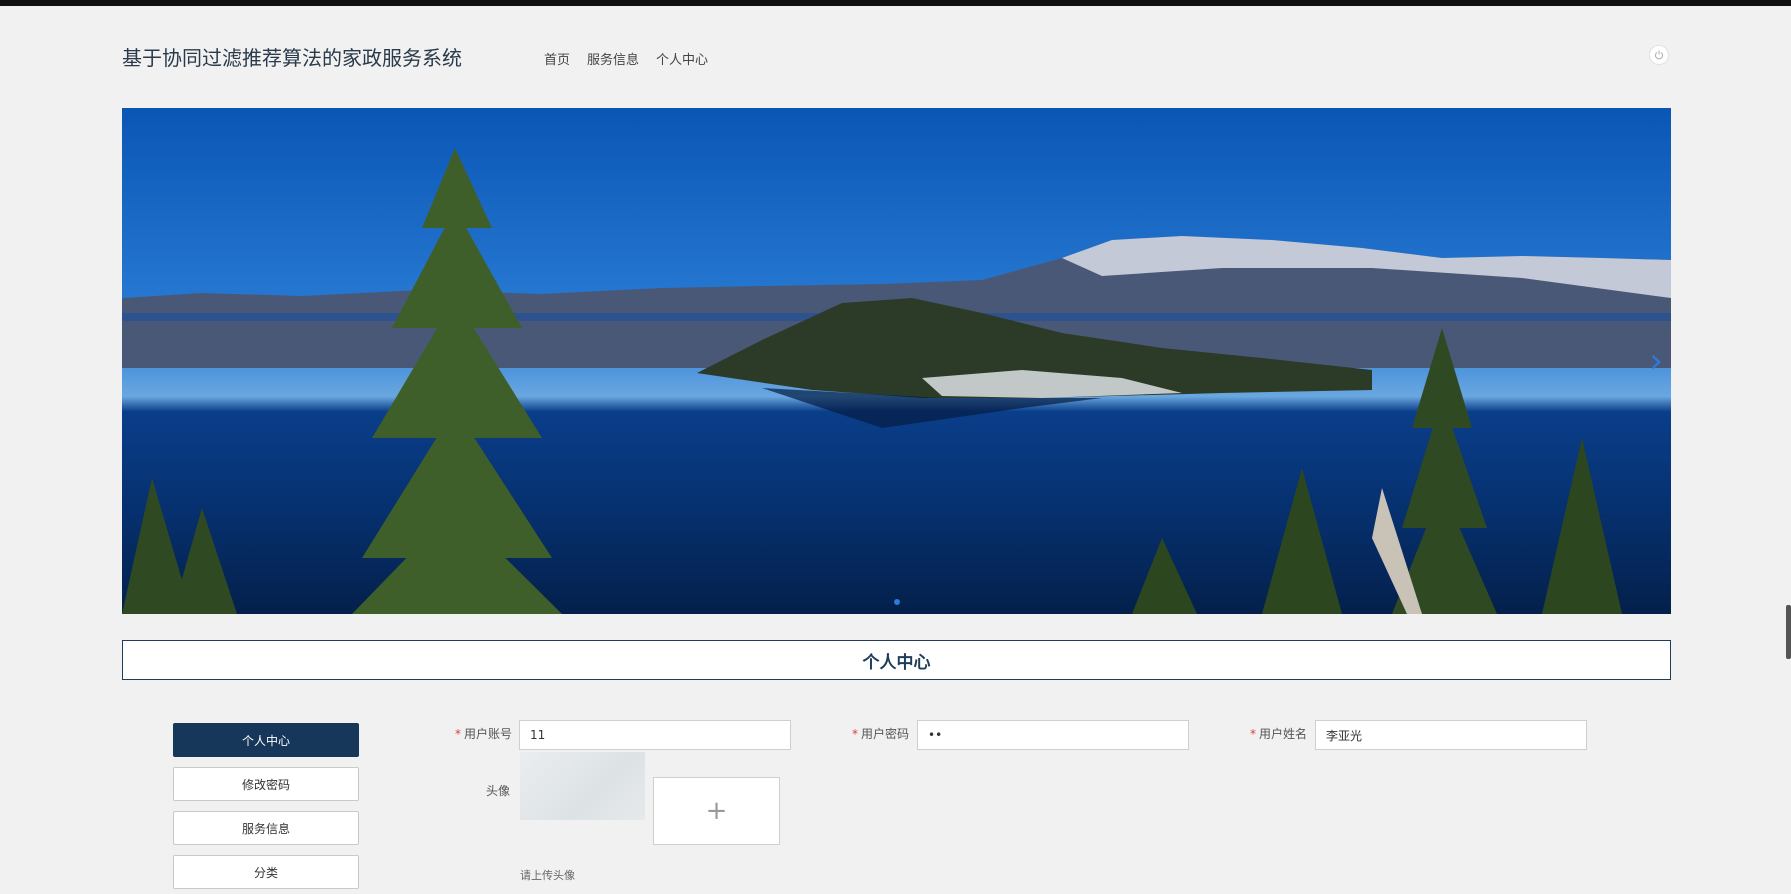 The width and height of the screenshot is (1791, 894). What do you see at coordinates (547, 875) in the screenshot?
I see `avatar-upload-hint: 请上传头像` at bounding box center [547, 875].